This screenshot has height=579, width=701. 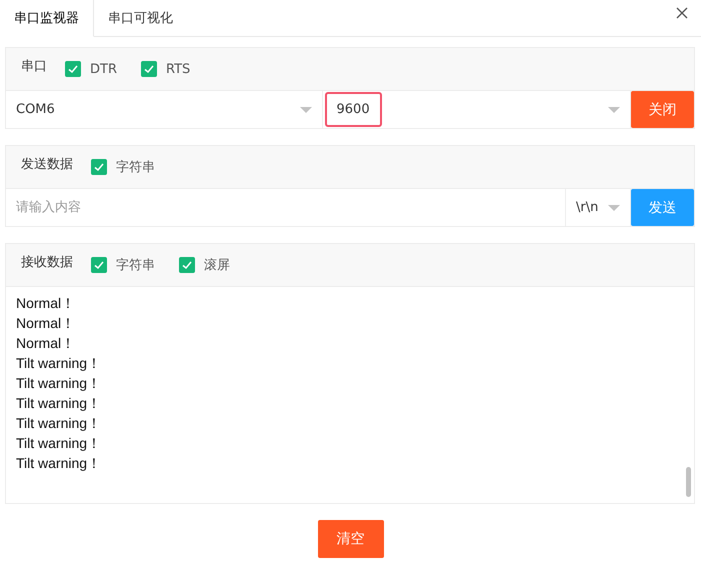 What do you see at coordinates (178, 69) in the screenshot?
I see `checkbox-label: RTS` at bounding box center [178, 69].